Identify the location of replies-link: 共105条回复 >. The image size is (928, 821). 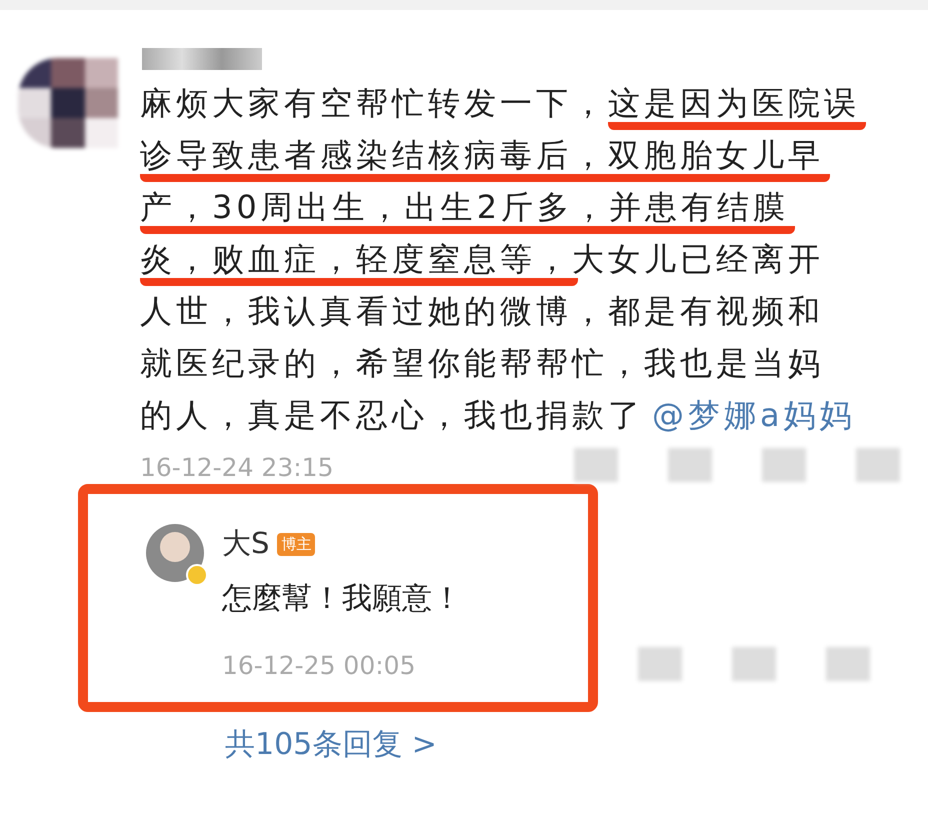
(331, 744).